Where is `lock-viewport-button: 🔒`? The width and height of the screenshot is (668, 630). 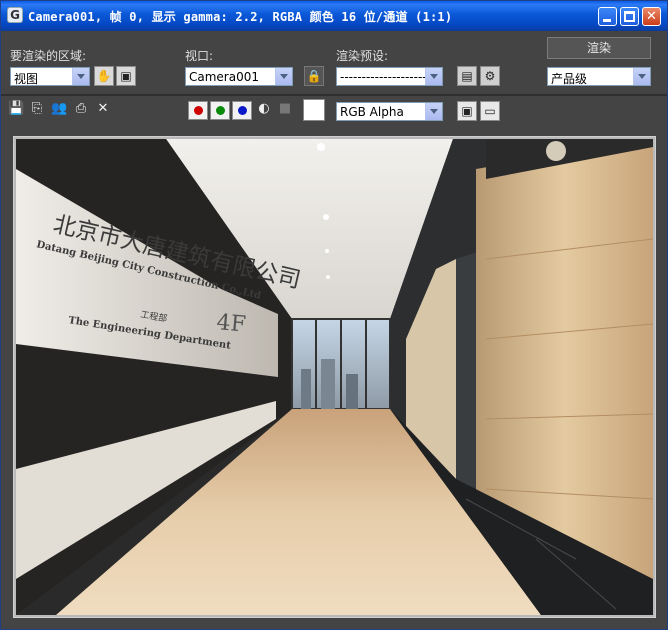
lock-viewport-button: 🔒 is located at coordinates (314, 76).